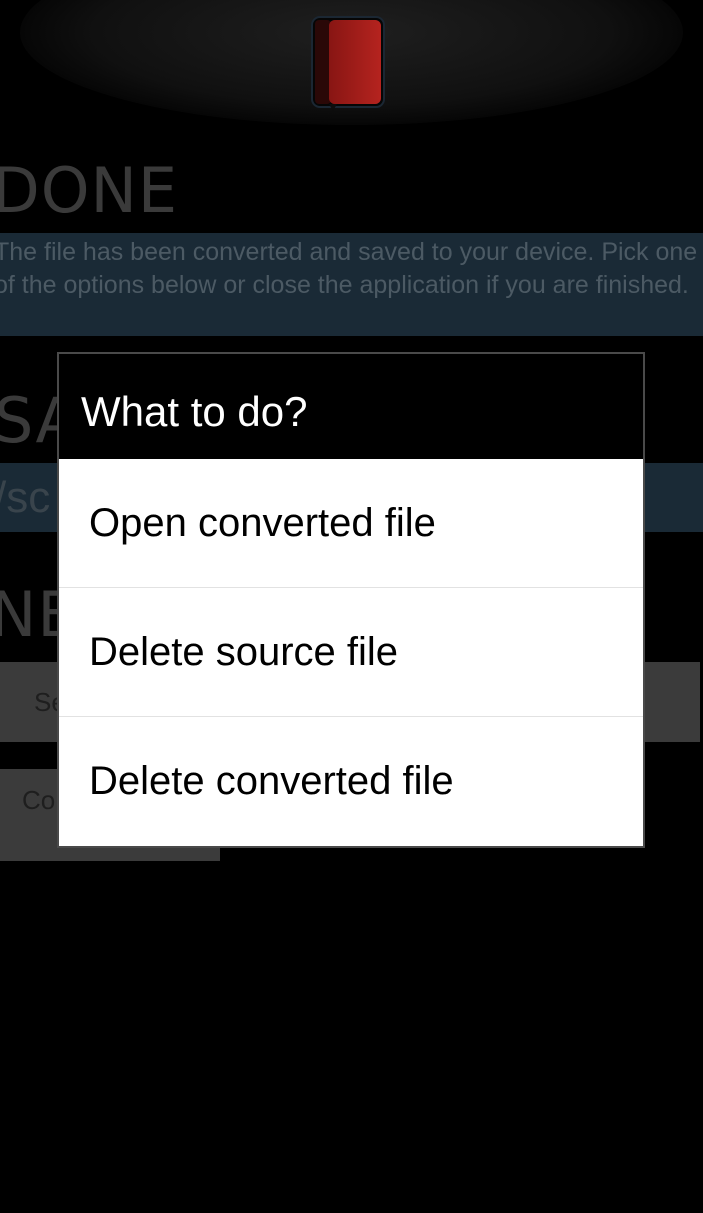 The height and width of the screenshot is (1213, 703). Describe the element at coordinates (351, 406) in the screenshot. I see `dialog-title: What to do?` at that location.